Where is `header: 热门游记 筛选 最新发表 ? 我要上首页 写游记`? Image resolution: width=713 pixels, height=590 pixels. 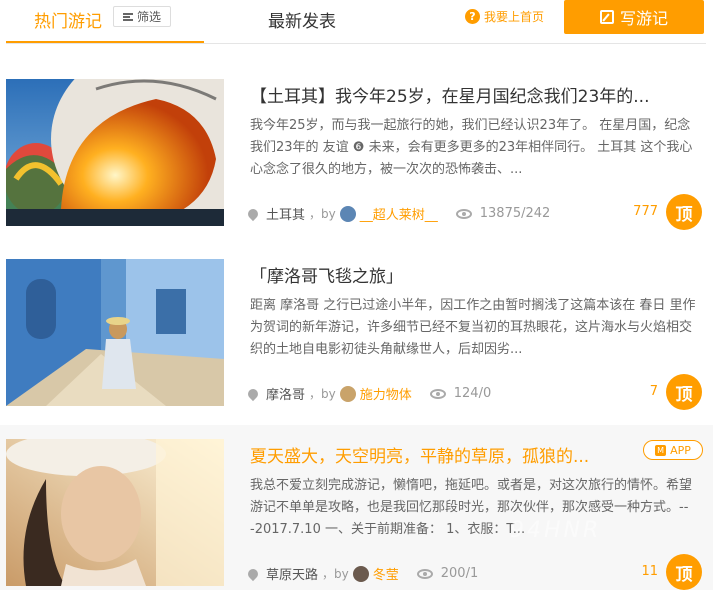
header: 热门游记 筛选 最新发表 ? 我要上首页 写游记 is located at coordinates (356, 22).